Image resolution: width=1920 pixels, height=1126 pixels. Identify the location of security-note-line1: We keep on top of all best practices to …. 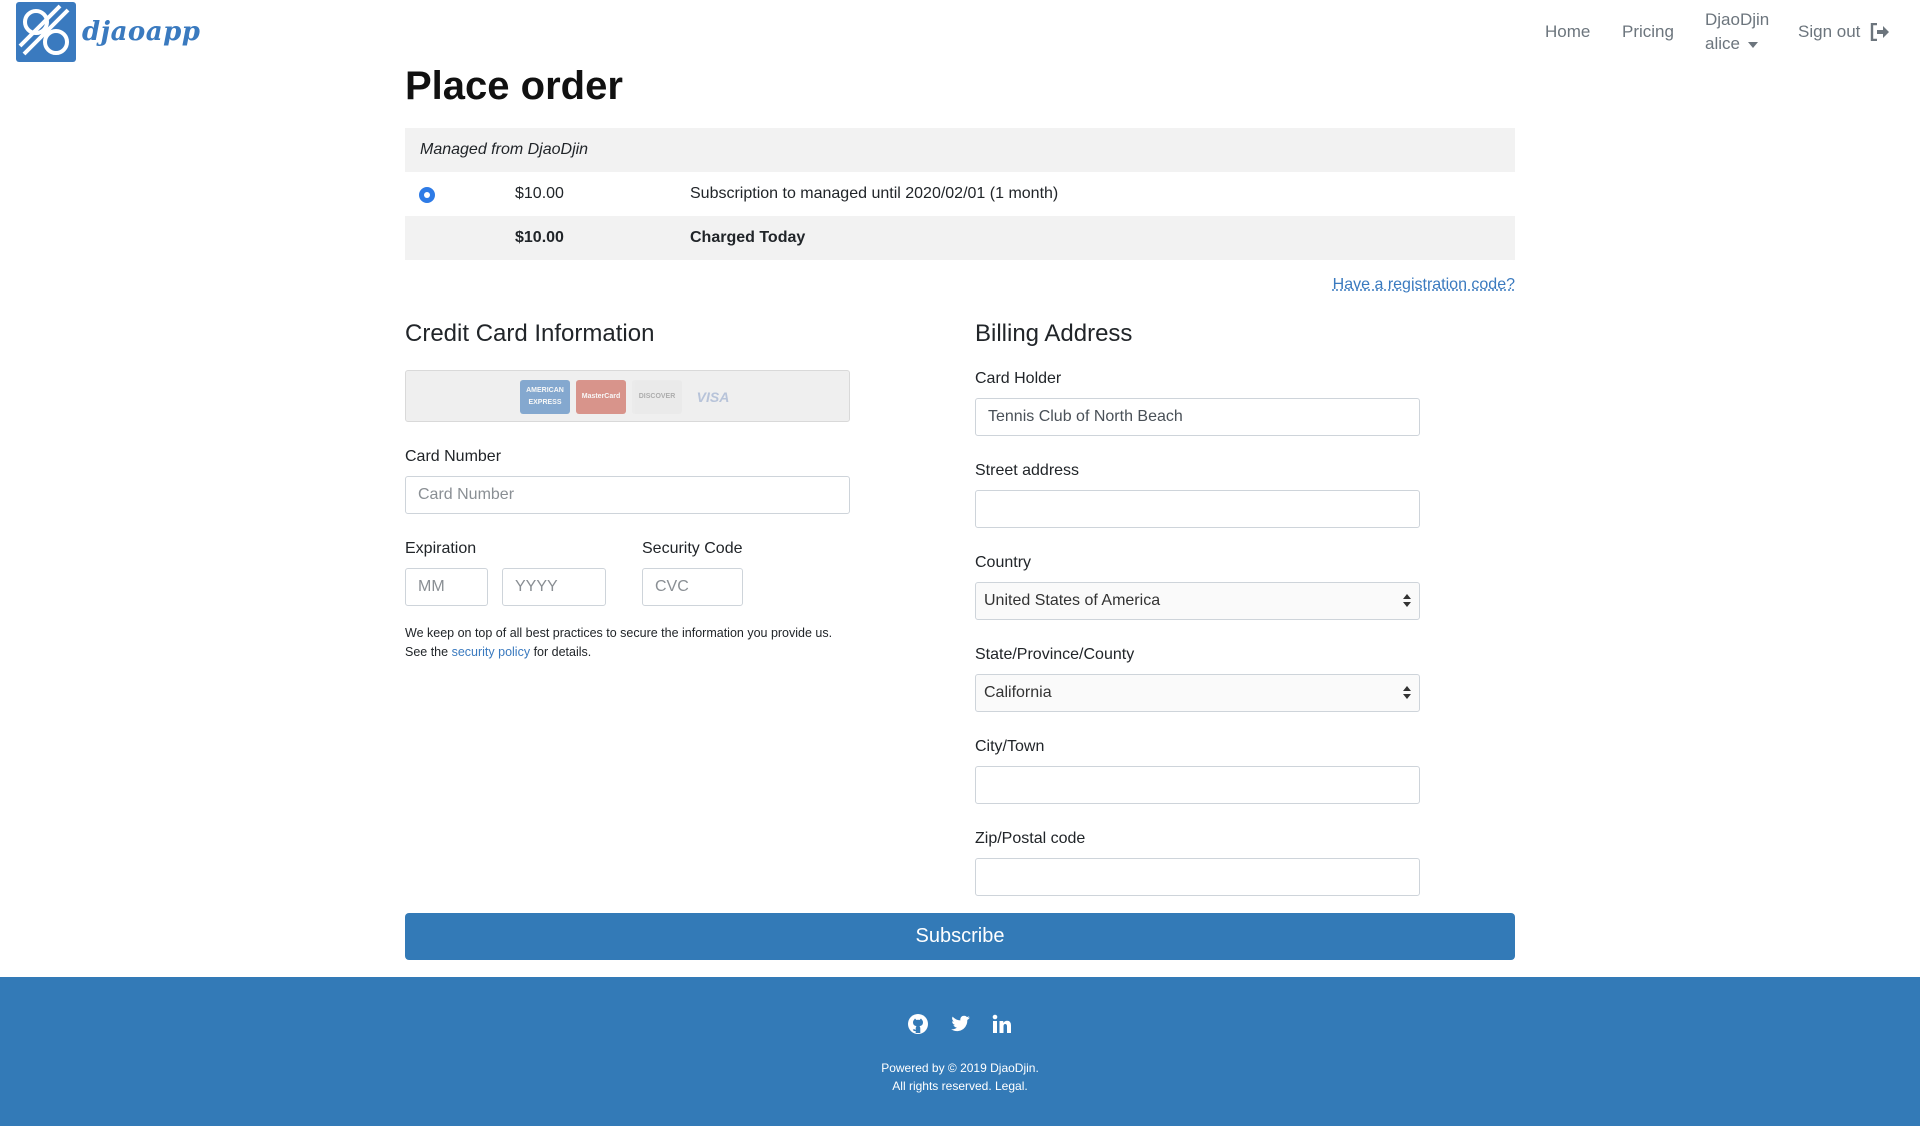
(619, 633).